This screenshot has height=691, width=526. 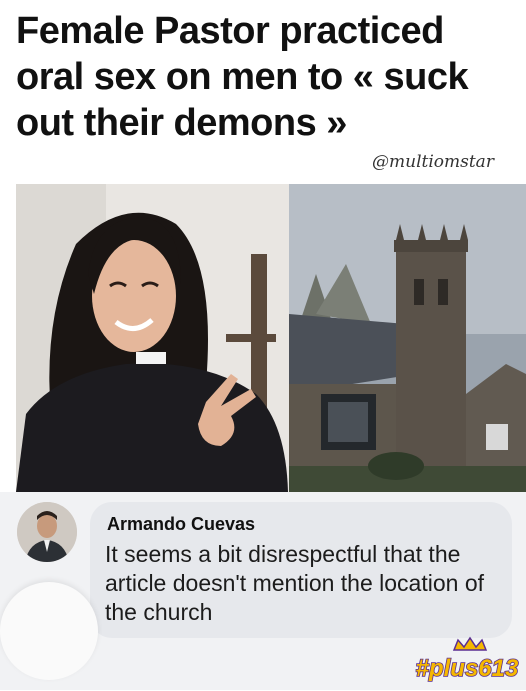 What do you see at coordinates (181, 524) in the screenshot?
I see `comment-author: Armando Cuevas` at bounding box center [181, 524].